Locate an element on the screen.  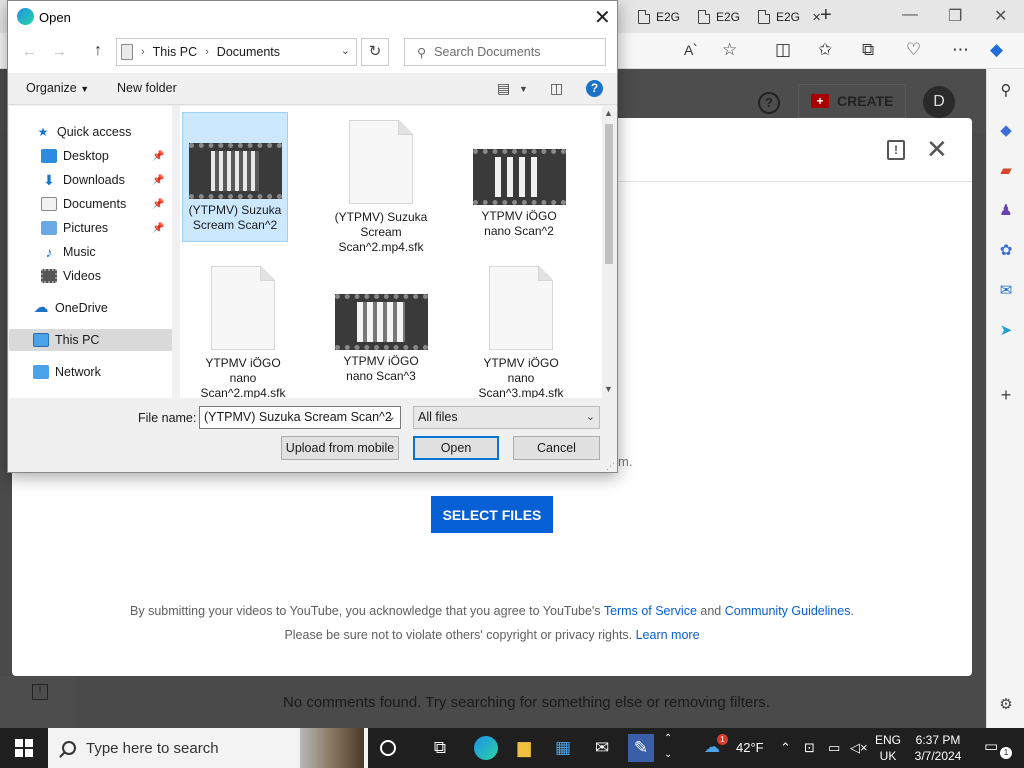
collections-icon: ⧉ is located at coordinates (868, 50).